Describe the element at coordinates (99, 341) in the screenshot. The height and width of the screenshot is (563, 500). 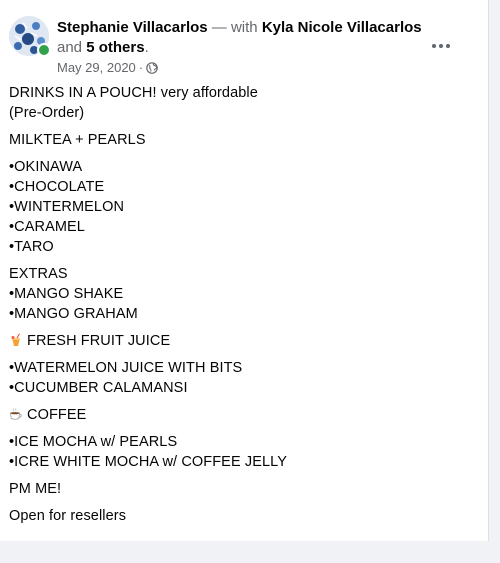
I see `juice-title: FRESH FRUIT JUICE` at that location.